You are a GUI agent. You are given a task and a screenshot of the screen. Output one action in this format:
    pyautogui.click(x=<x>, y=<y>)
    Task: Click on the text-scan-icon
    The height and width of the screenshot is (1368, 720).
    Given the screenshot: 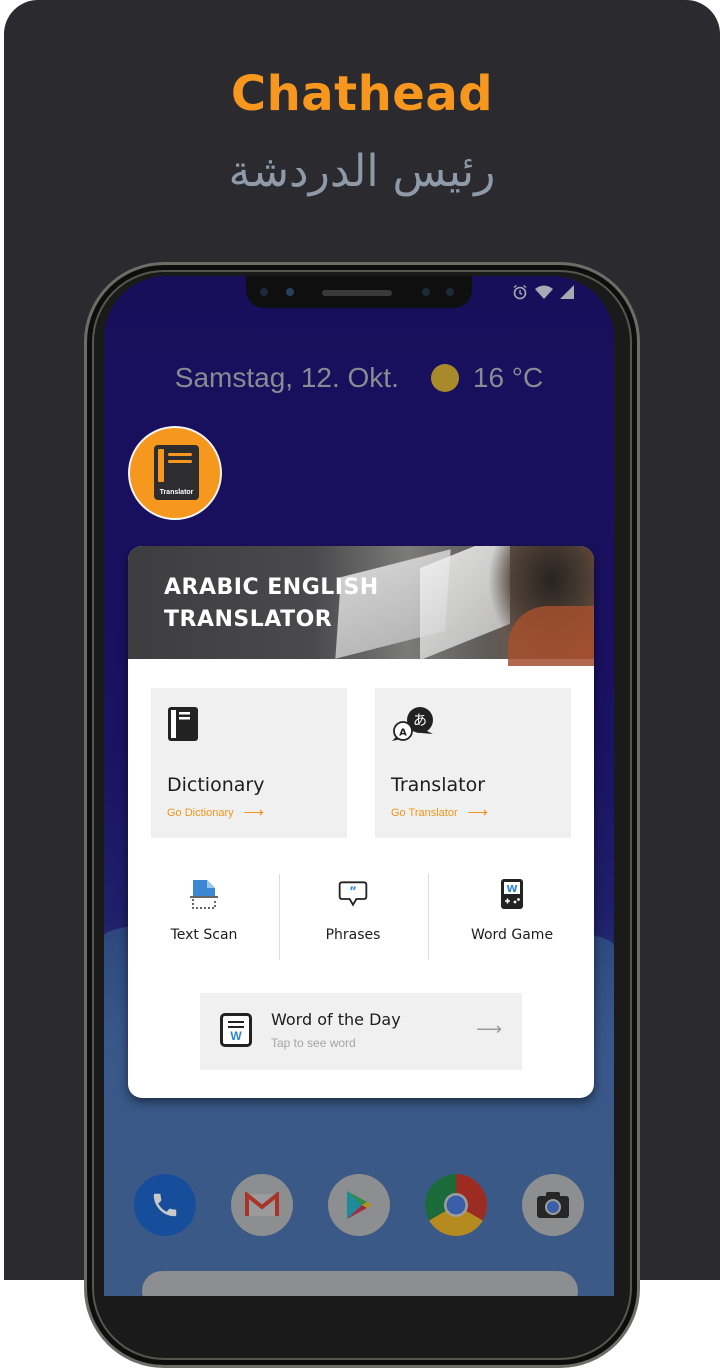 What is the action you would take?
    pyautogui.click(x=204, y=894)
    